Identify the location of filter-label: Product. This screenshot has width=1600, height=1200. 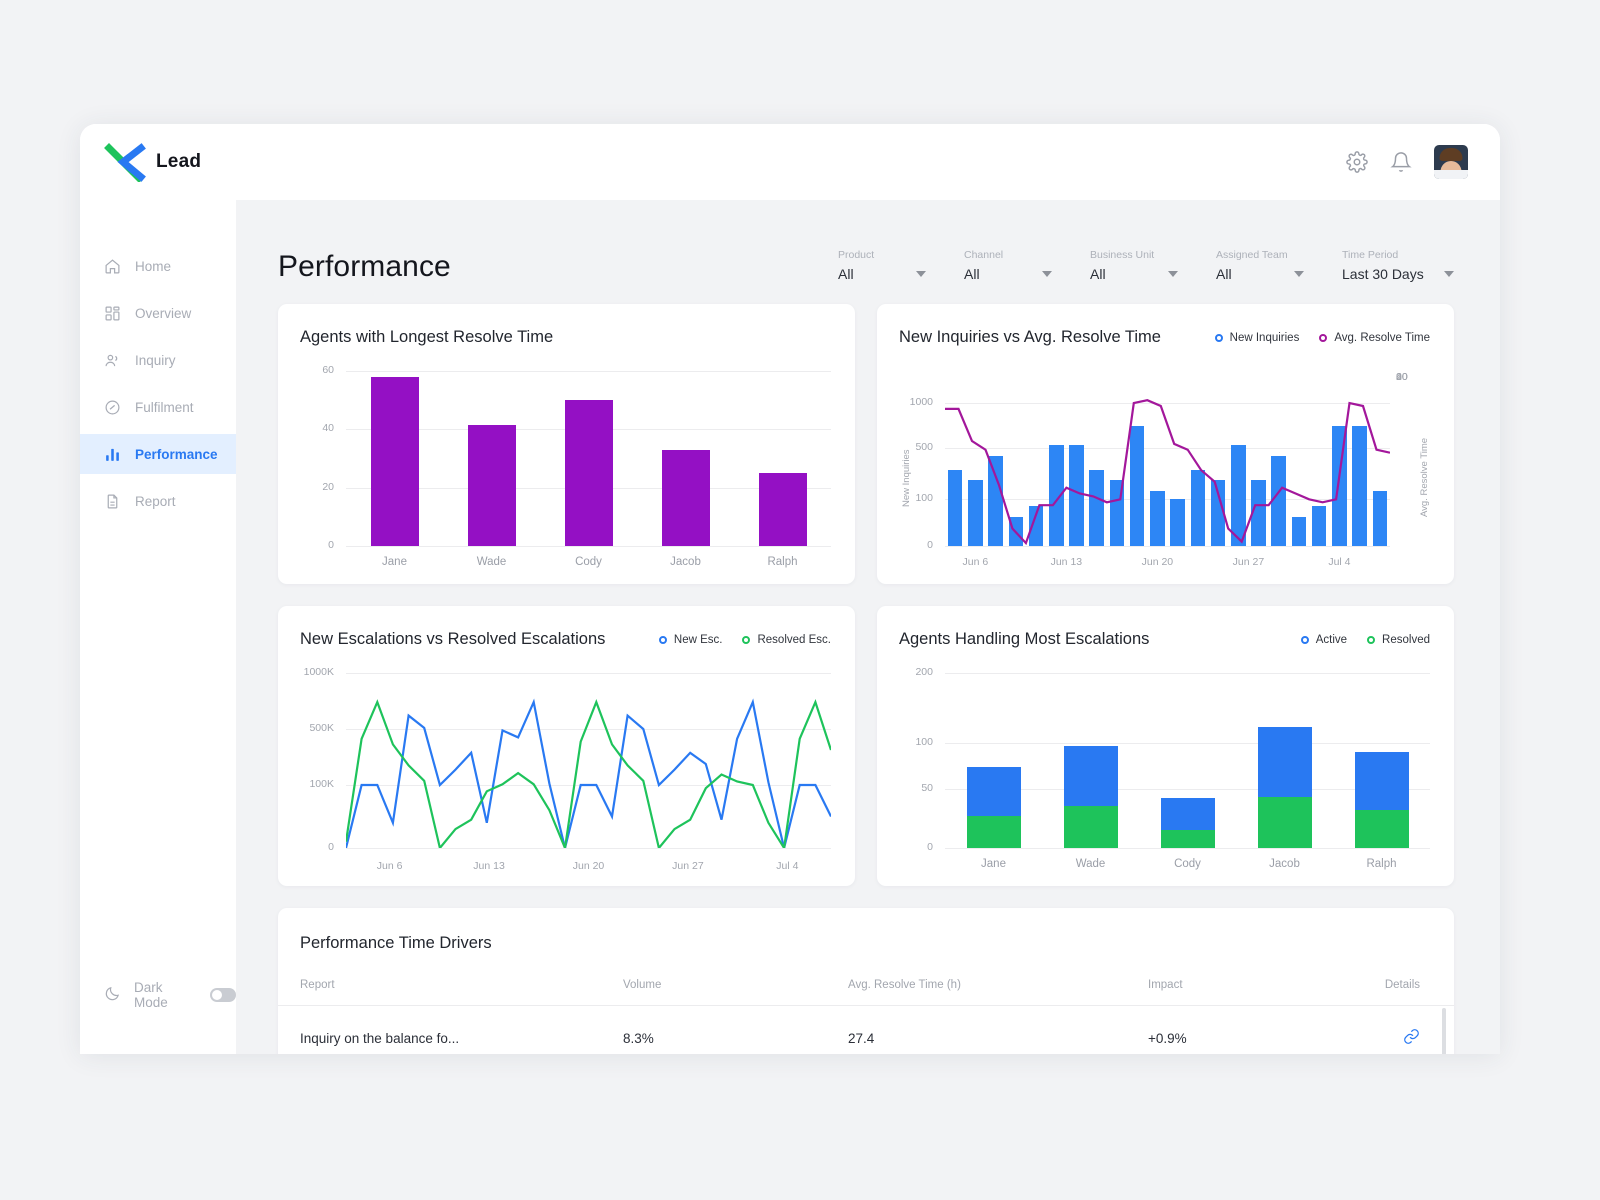
(856, 255).